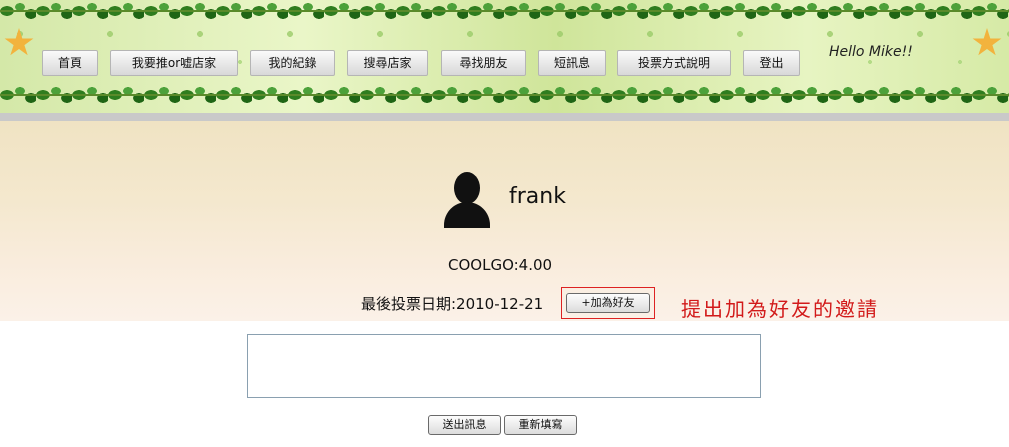 The height and width of the screenshot is (447, 1009). What do you see at coordinates (174, 63) in the screenshot?
I see `nav-rate-store-button: 我要推or嘘店家` at bounding box center [174, 63].